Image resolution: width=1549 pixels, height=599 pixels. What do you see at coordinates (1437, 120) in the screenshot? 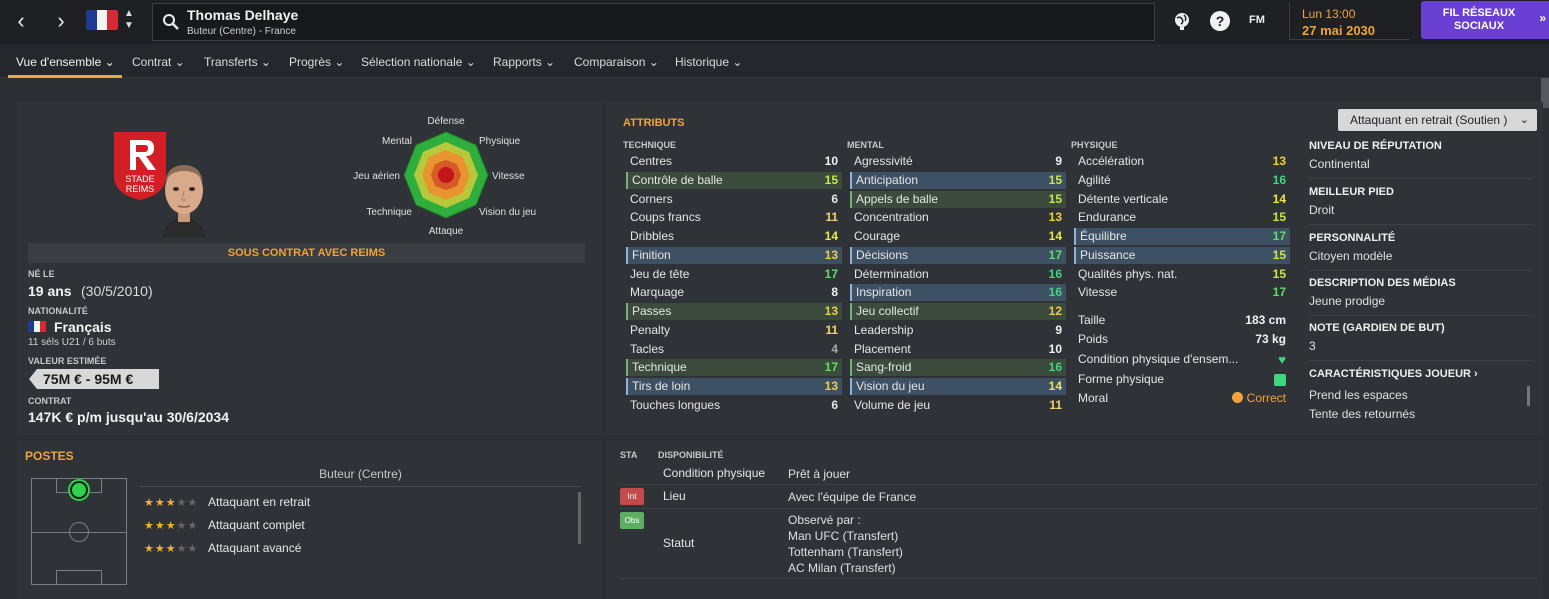
I see `role-dropdown: Attaquant en retrait (Soutien ) ⌄` at bounding box center [1437, 120].